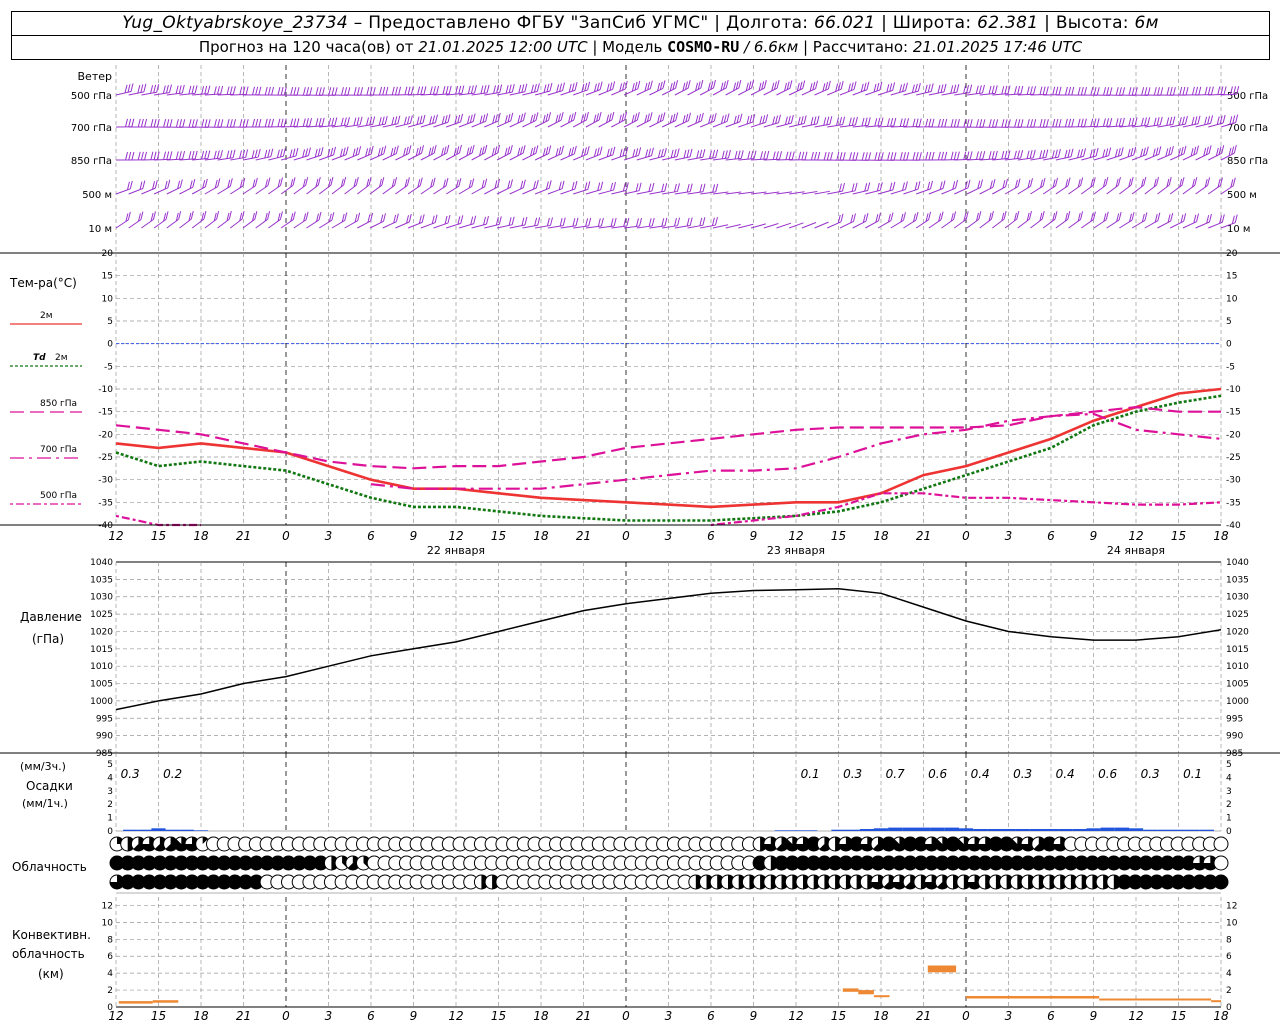  What do you see at coordinates (51, 935) in the screenshot?
I see `conv-title: Конвективн.` at bounding box center [51, 935].